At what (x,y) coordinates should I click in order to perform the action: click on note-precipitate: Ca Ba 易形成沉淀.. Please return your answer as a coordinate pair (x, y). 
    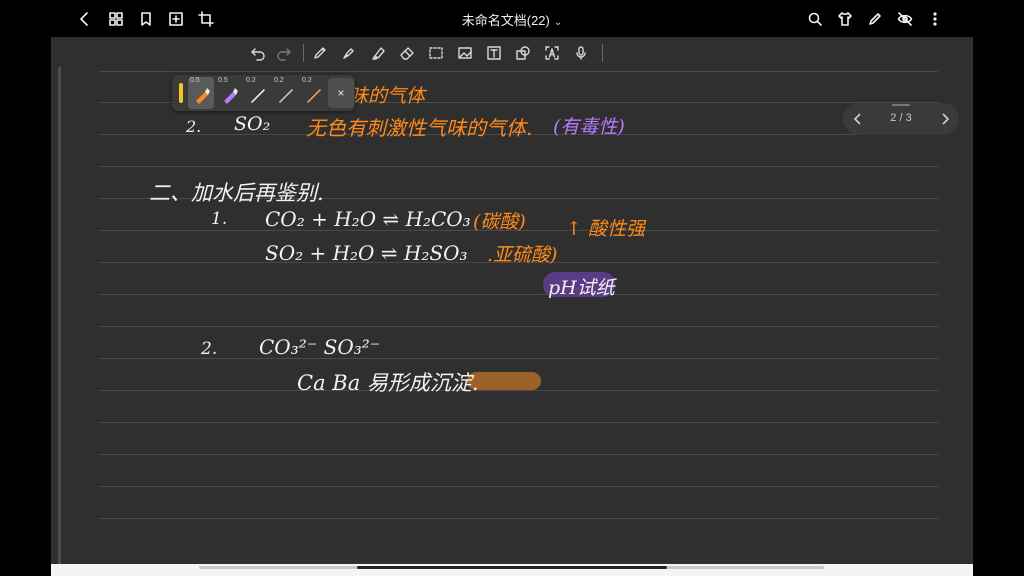
    Looking at the image, I should click on (388, 383).